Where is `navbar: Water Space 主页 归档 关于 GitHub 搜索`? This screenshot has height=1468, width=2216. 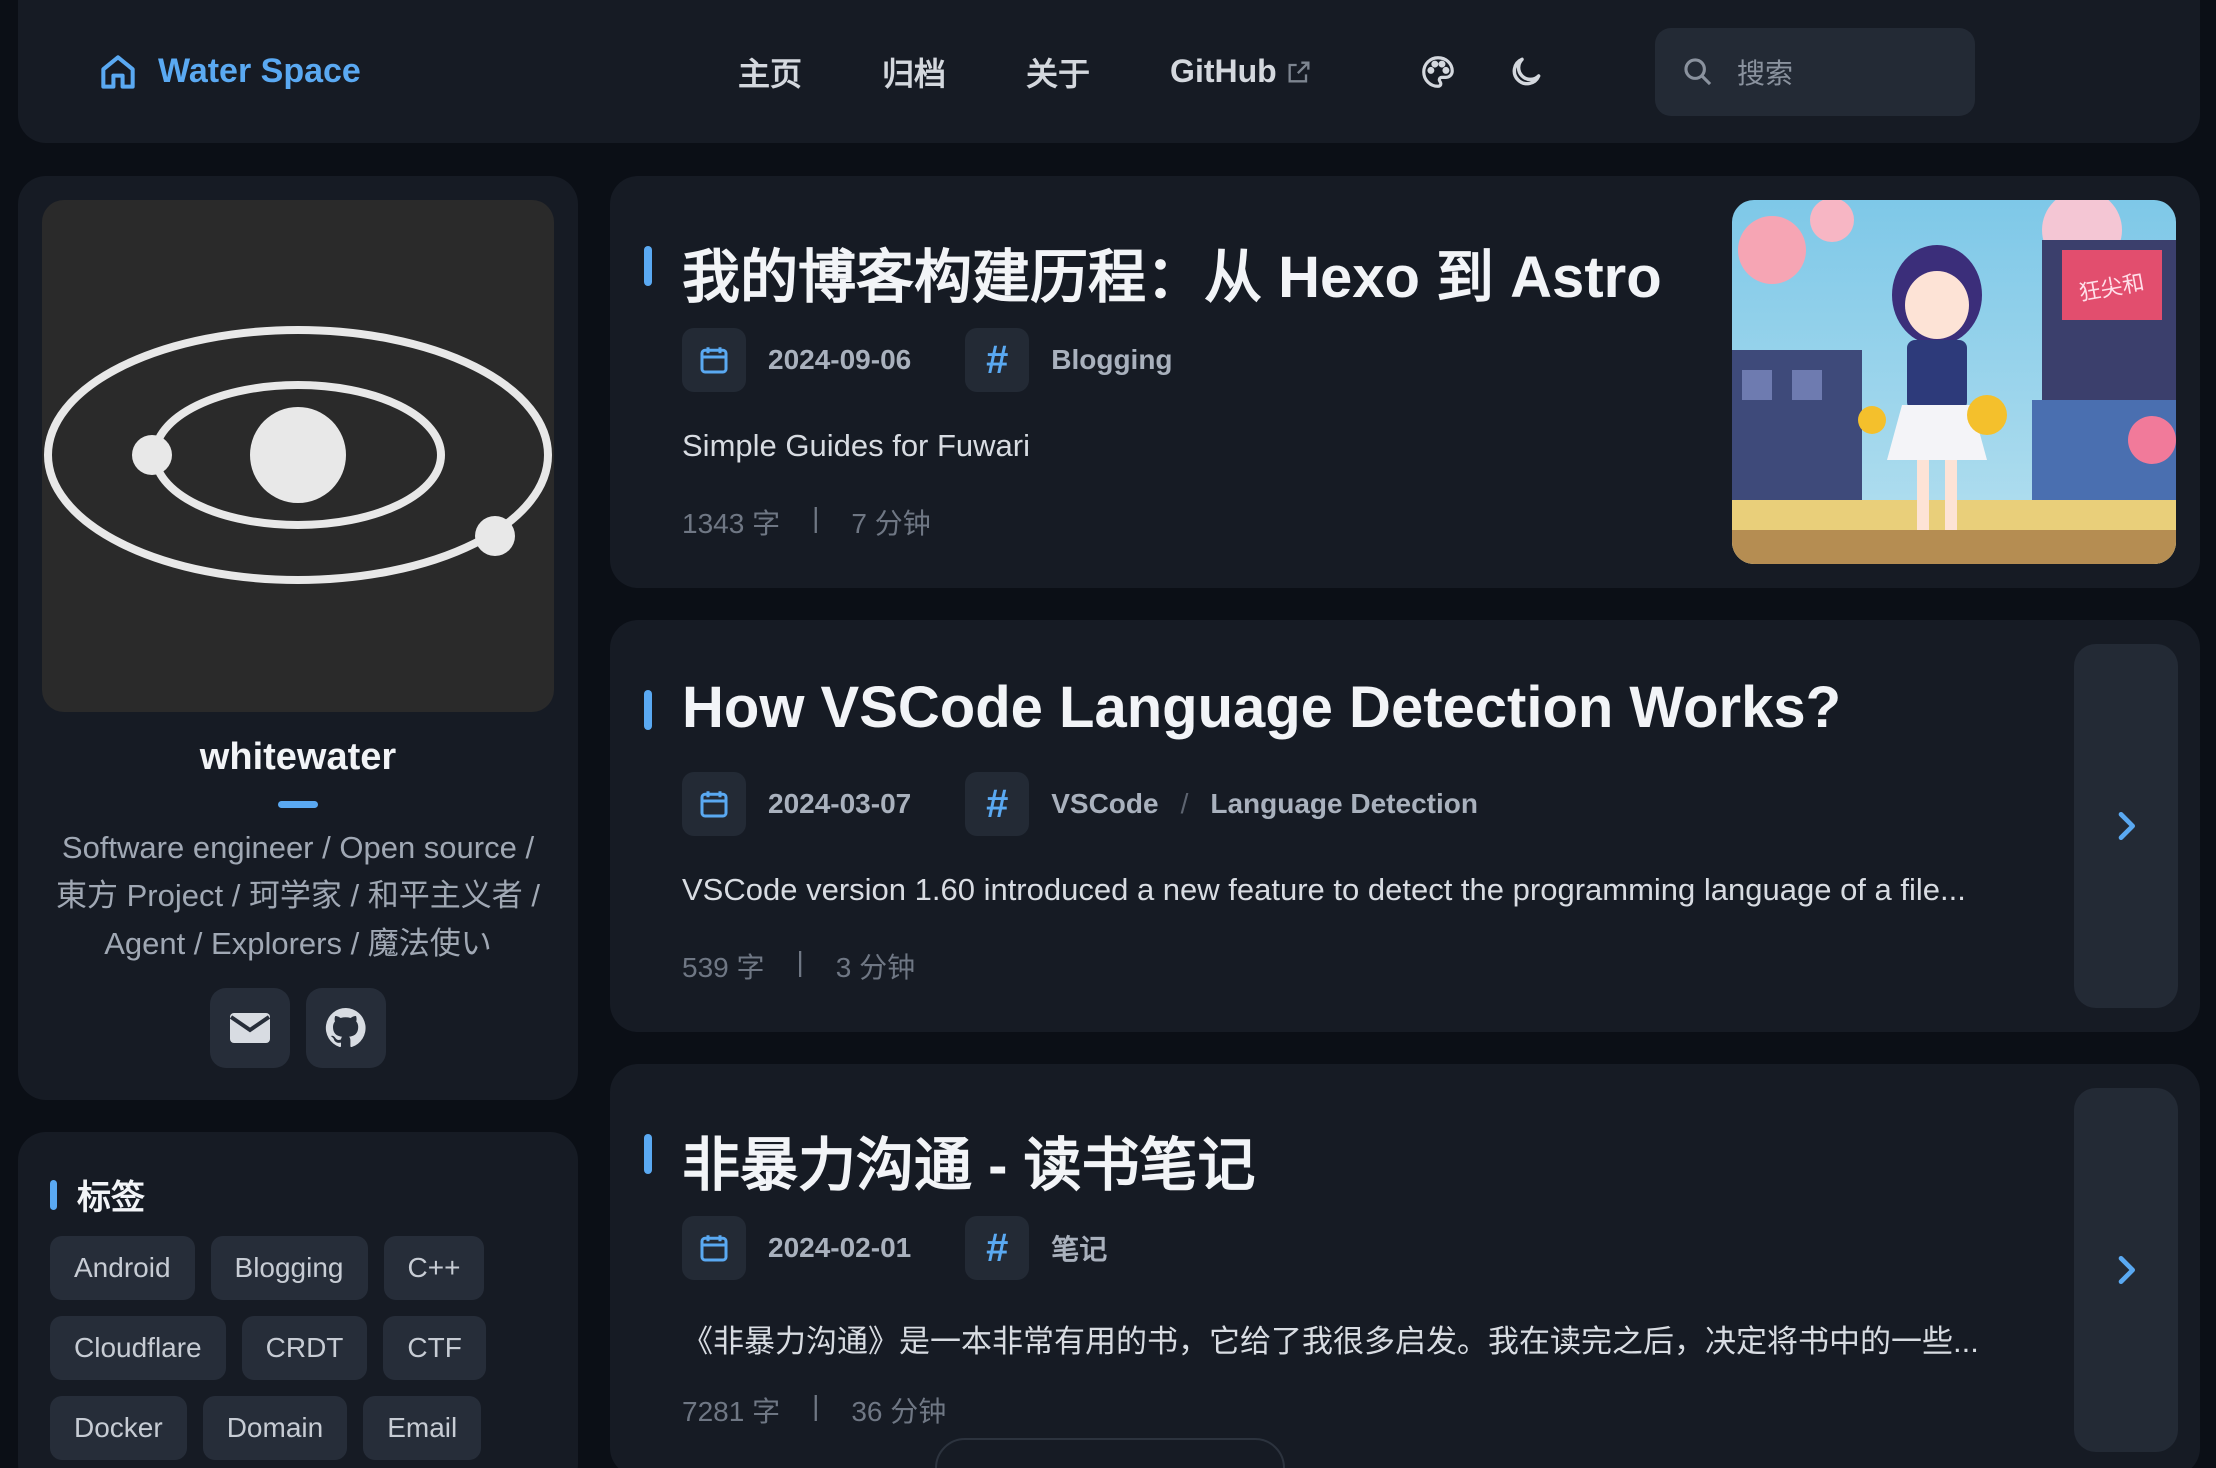 navbar: Water Space 主页 归档 关于 GitHub 搜索 is located at coordinates (1109, 71).